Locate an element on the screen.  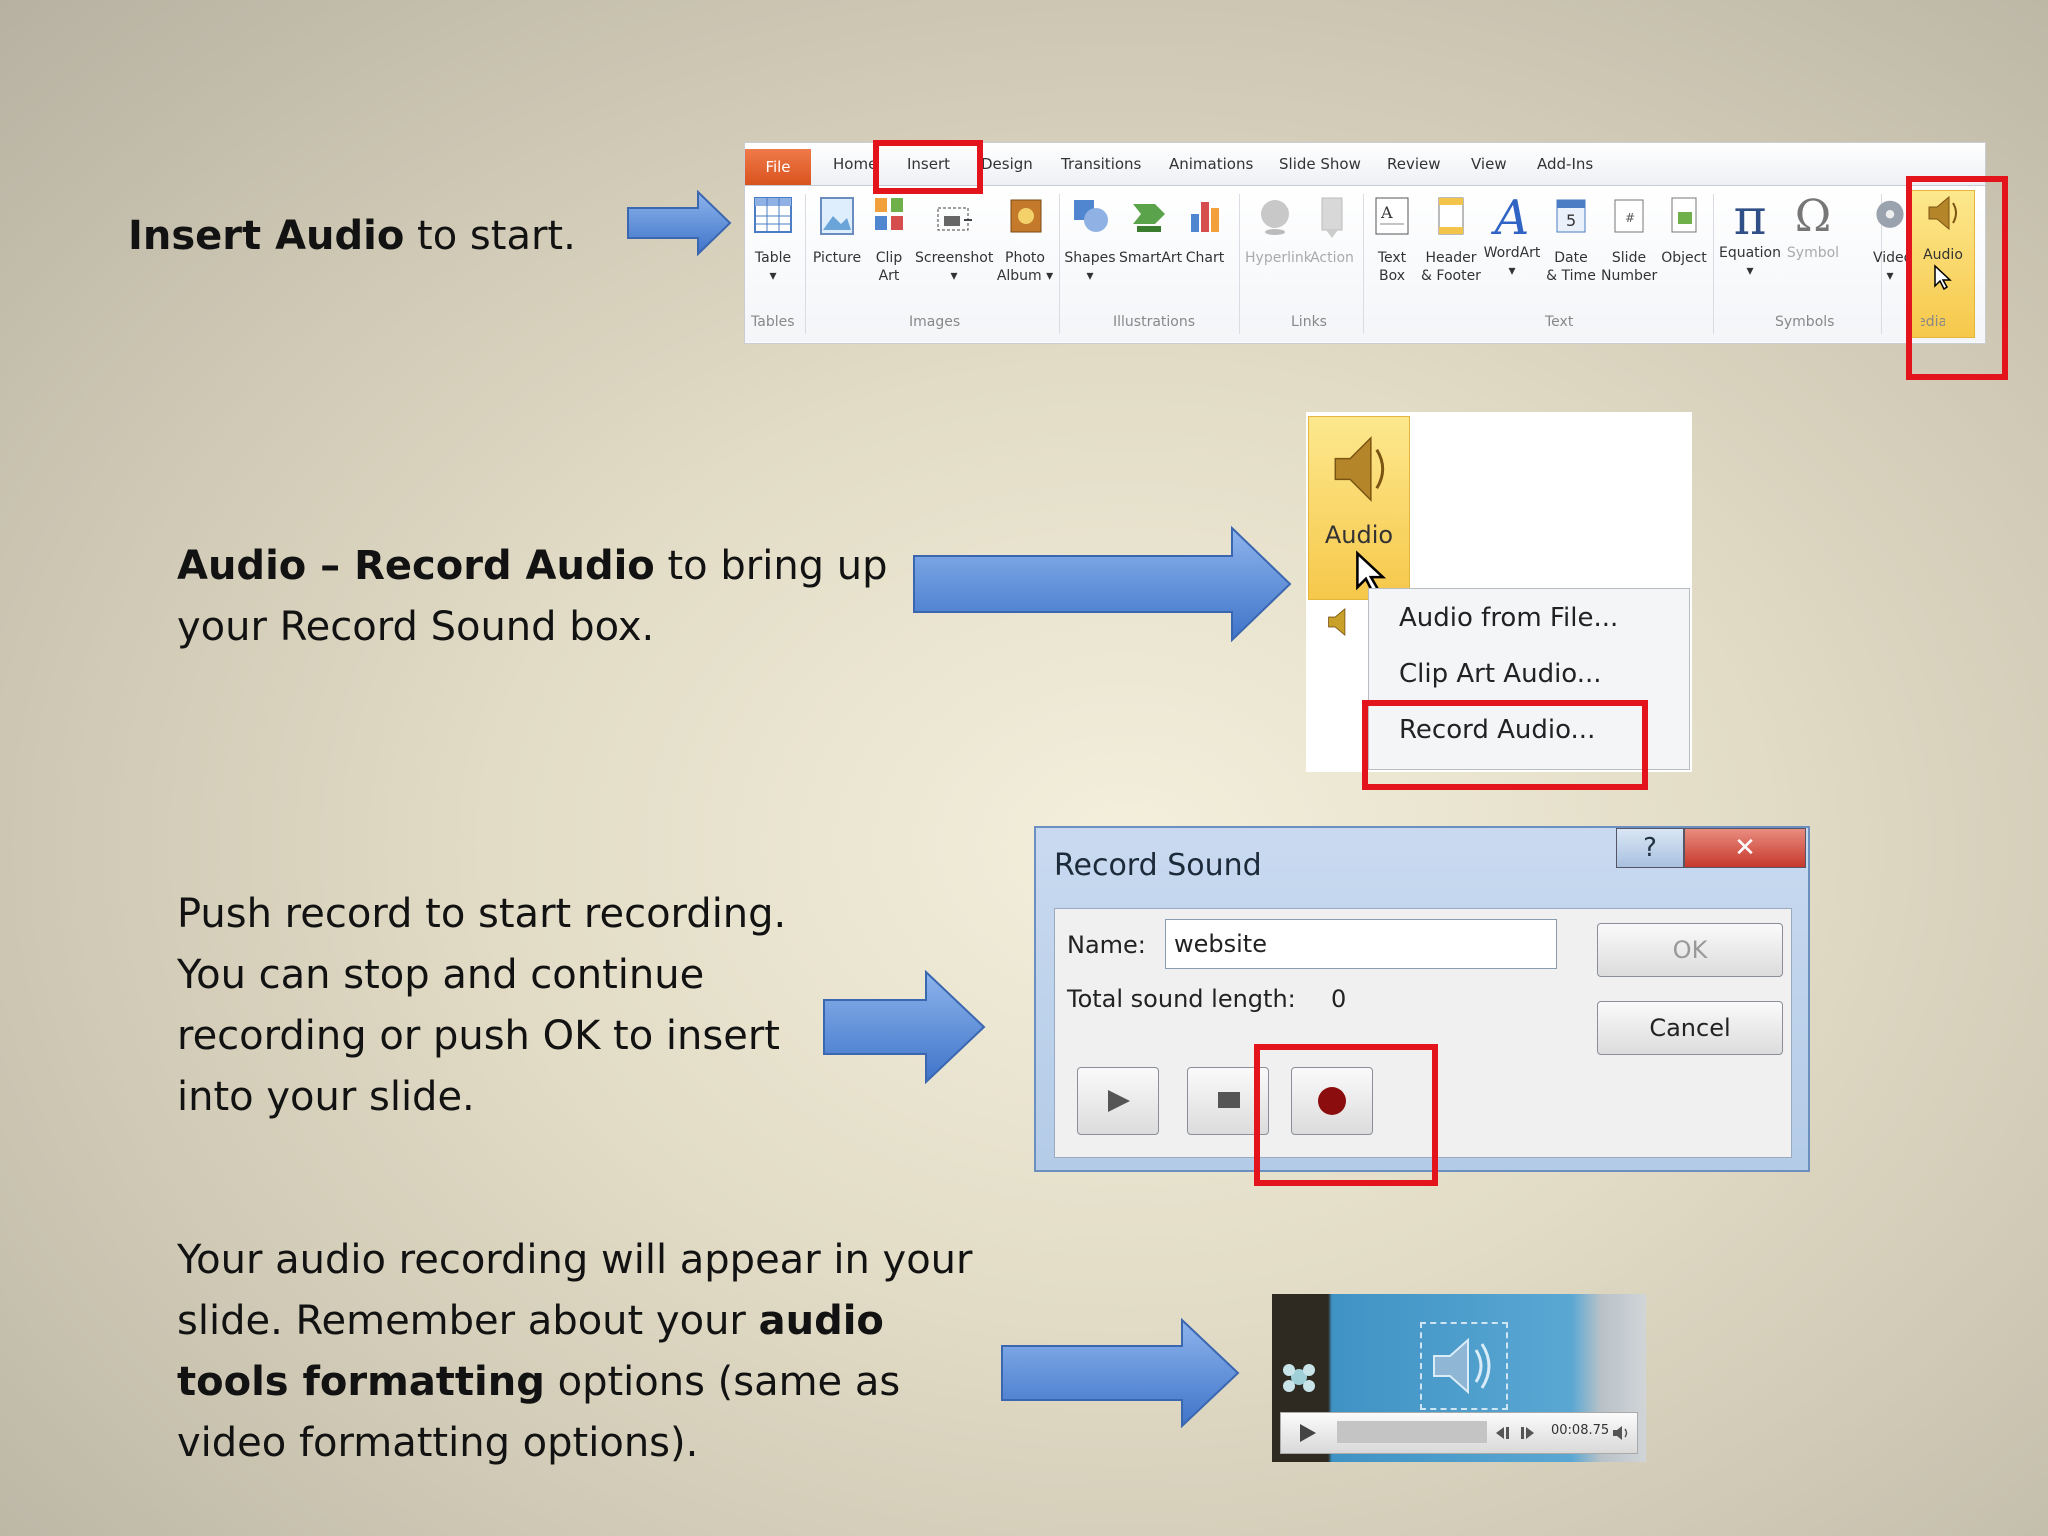
video-sub: ▾ is located at coordinates (1890, 276).